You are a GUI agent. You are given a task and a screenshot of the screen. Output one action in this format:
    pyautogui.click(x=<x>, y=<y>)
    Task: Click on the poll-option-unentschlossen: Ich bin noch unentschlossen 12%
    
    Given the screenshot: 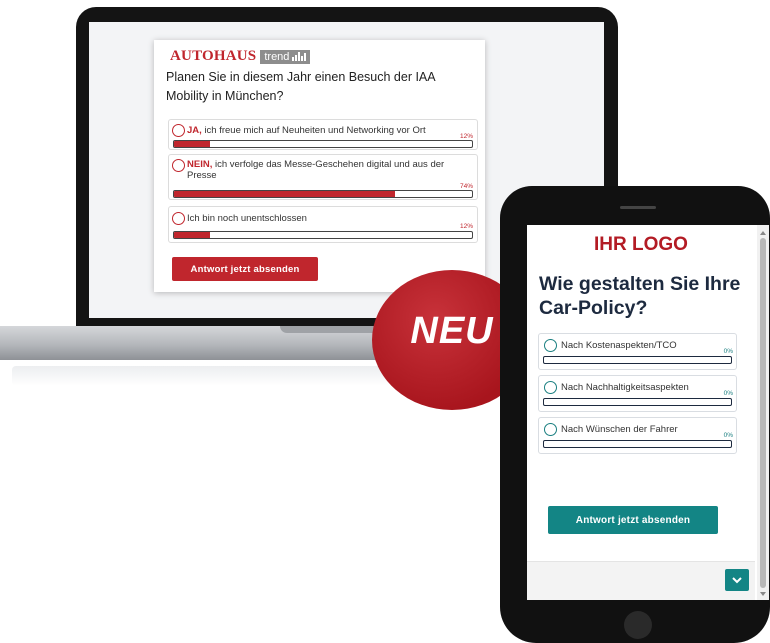 What is the action you would take?
    pyautogui.click(x=323, y=224)
    